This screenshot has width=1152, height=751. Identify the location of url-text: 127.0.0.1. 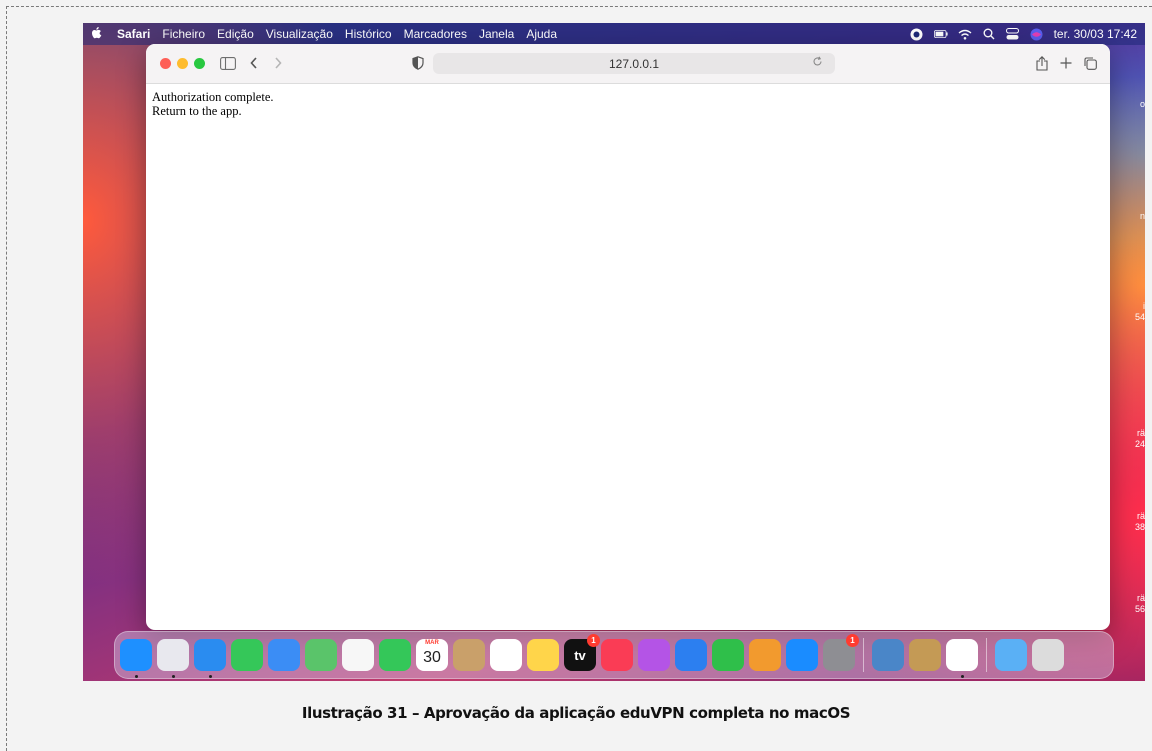
(634, 63).